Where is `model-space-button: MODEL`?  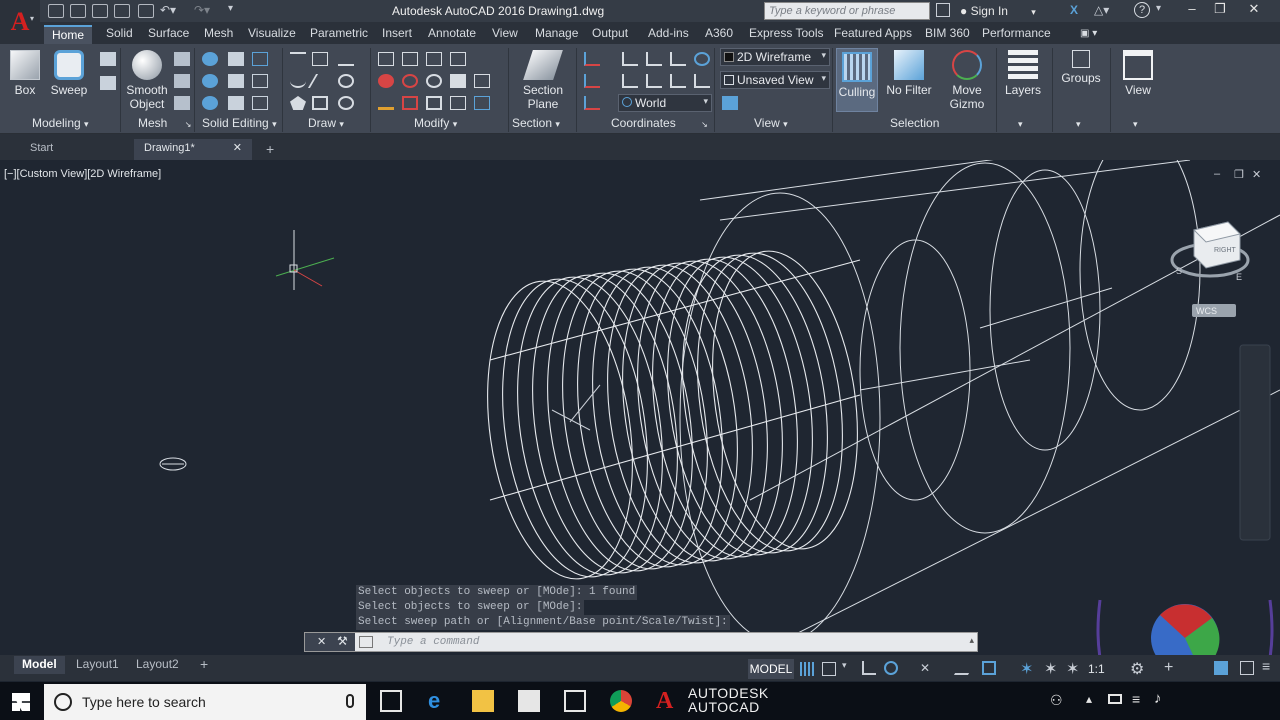 model-space-button: MODEL is located at coordinates (771, 669).